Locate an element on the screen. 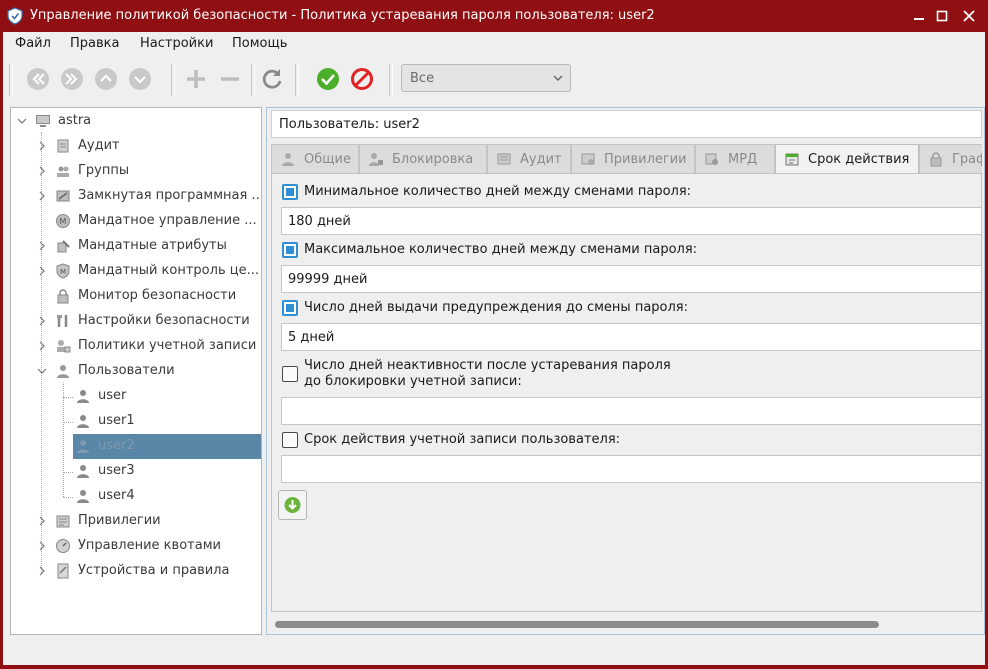 The width and height of the screenshot is (988, 669). apply-icon is located at coordinates (328, 79).